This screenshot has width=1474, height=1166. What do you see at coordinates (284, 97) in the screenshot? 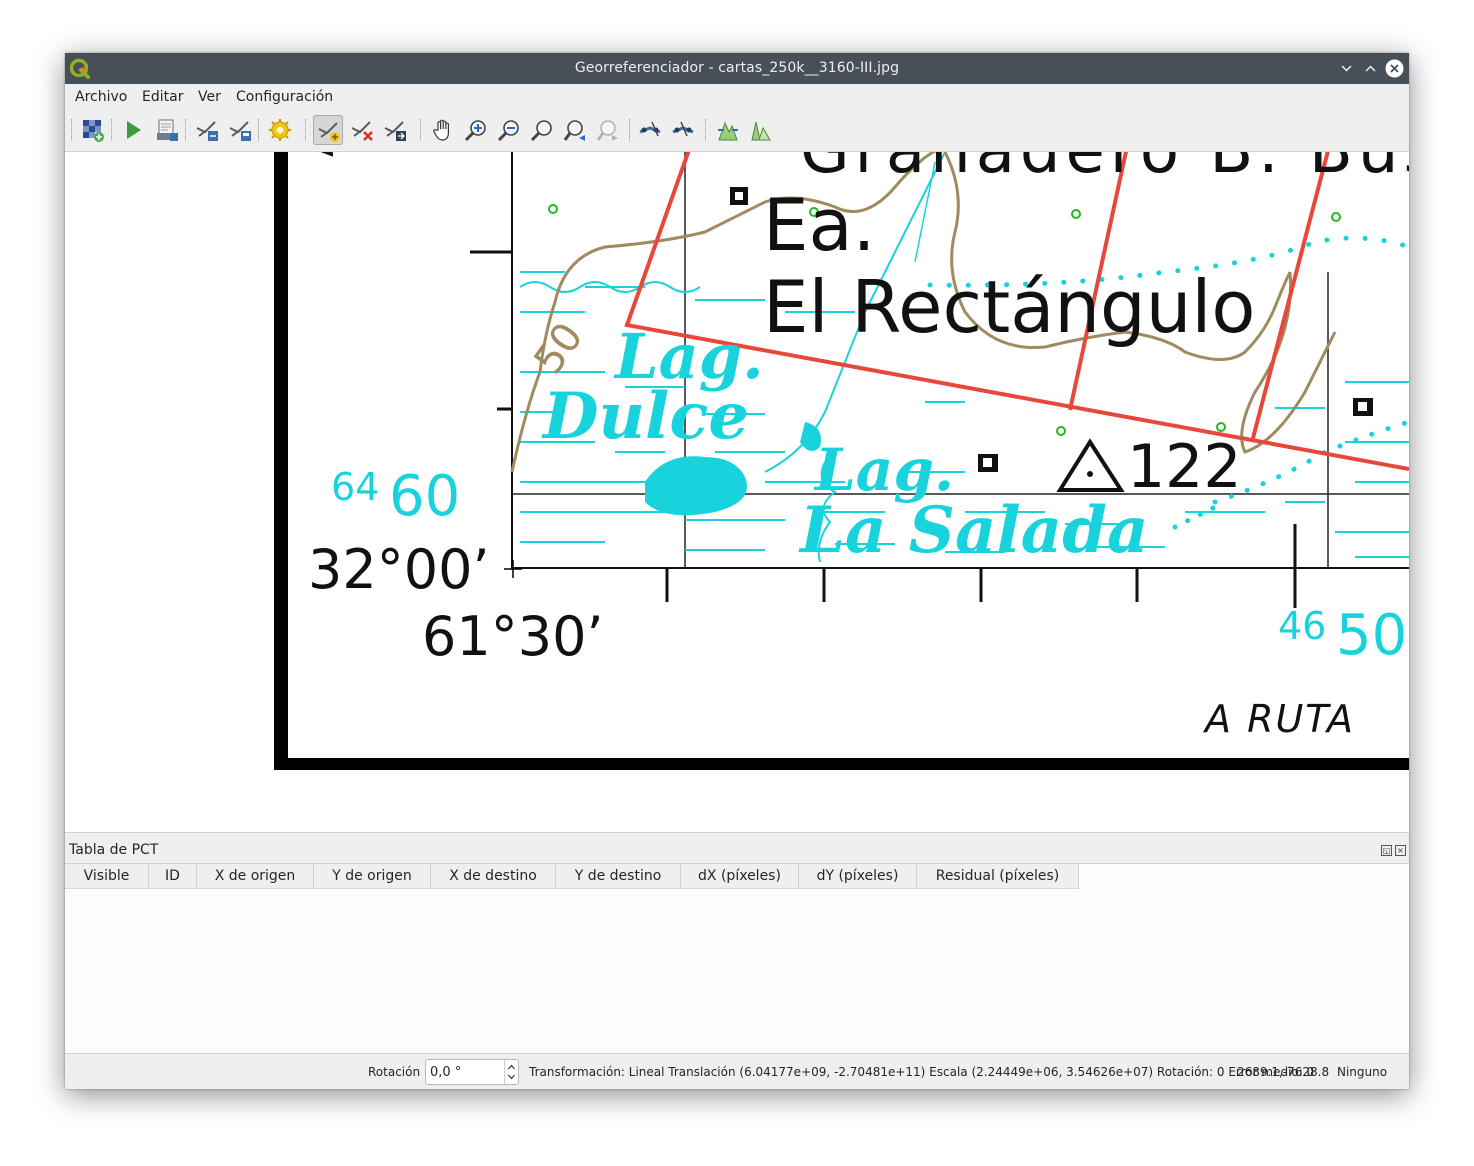
I see `menu-configuracion: Configuración` at bounding box center [284, 97].